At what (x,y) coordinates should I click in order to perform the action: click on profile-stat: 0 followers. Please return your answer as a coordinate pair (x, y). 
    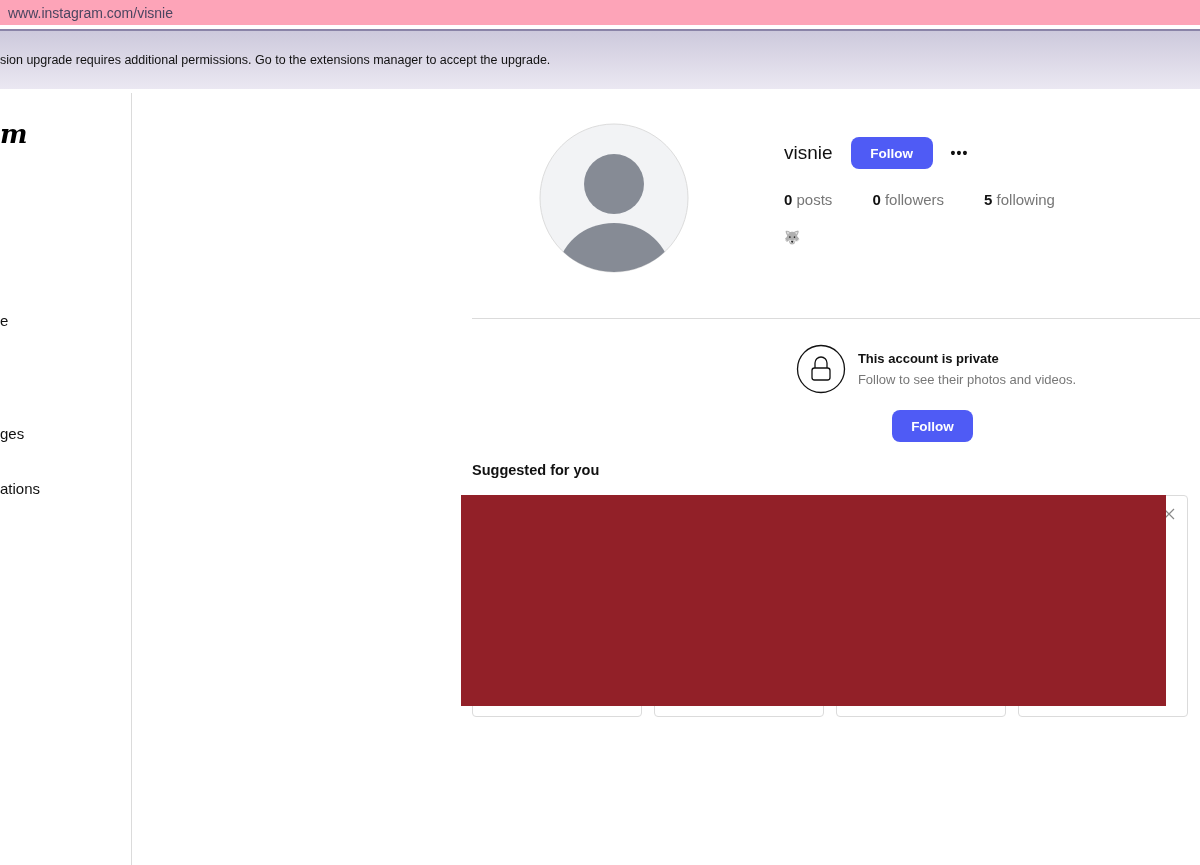
    Looking at the image, I should click on (908, 199).